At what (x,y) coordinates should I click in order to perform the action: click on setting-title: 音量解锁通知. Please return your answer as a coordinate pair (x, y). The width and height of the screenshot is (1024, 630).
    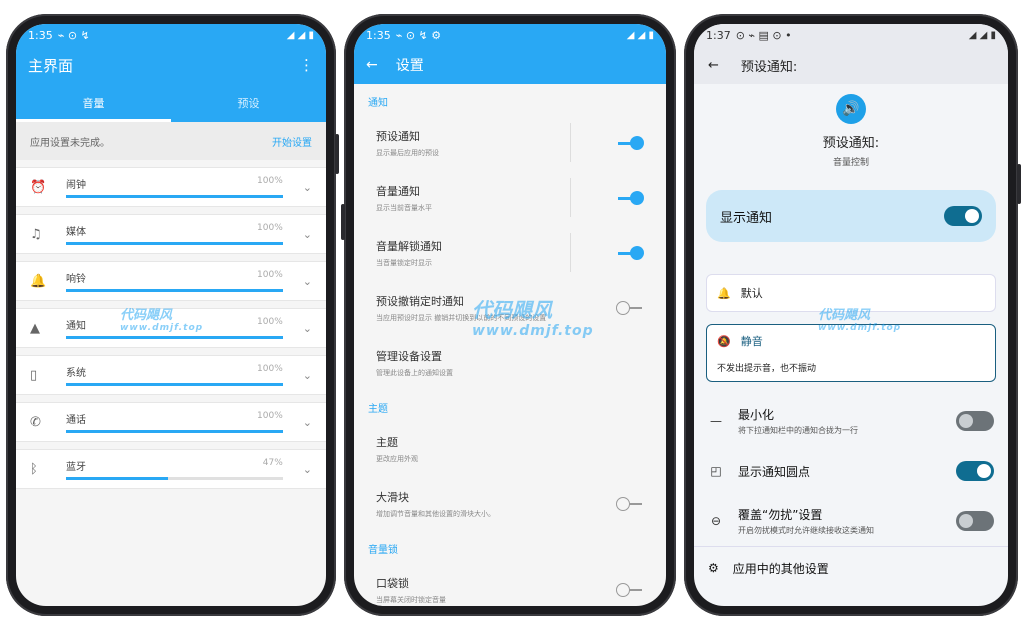
    Looking at the image, I should click on (409, 246).